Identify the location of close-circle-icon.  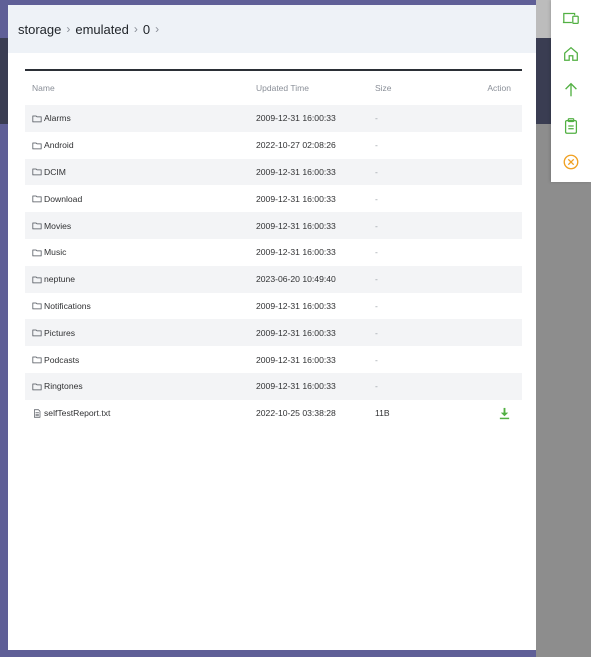
(571, 162).